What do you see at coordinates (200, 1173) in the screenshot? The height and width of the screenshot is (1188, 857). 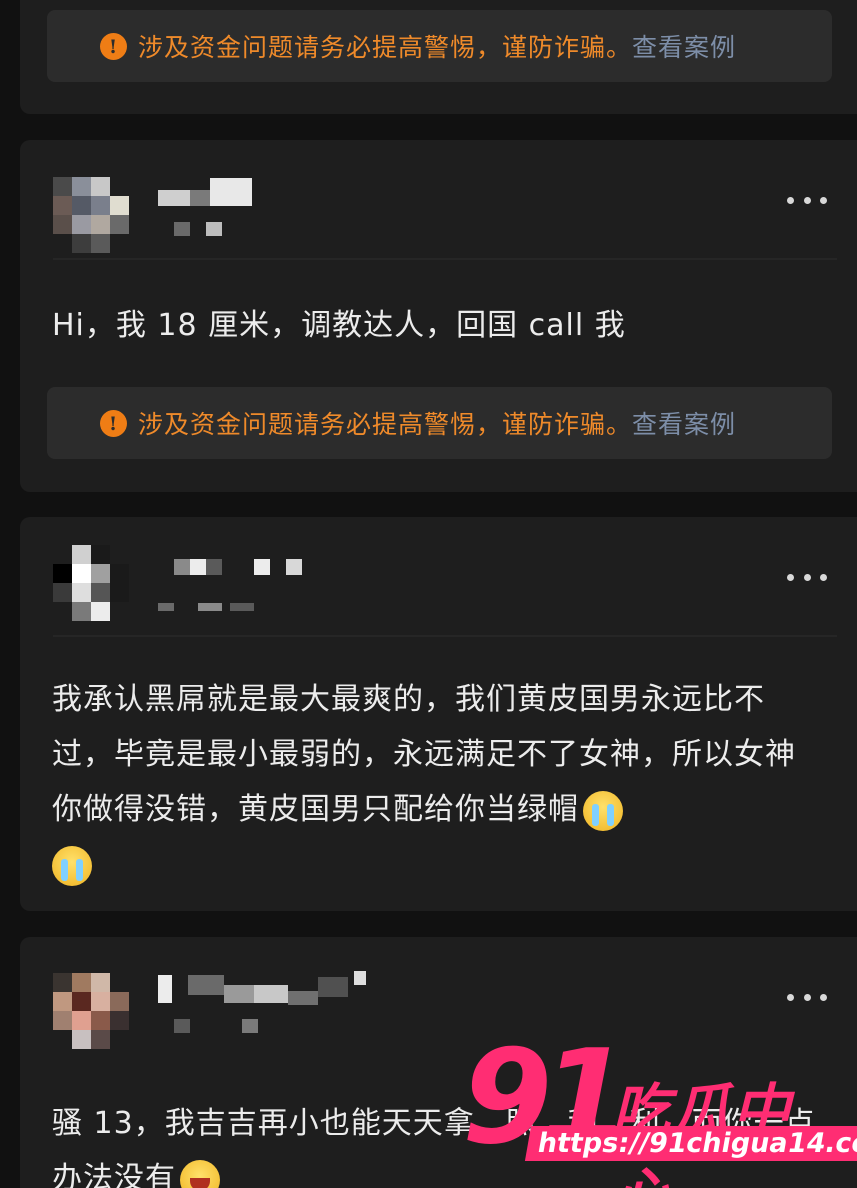 I see `grinning-emoji-icon` at bounding box center [200, 1173].